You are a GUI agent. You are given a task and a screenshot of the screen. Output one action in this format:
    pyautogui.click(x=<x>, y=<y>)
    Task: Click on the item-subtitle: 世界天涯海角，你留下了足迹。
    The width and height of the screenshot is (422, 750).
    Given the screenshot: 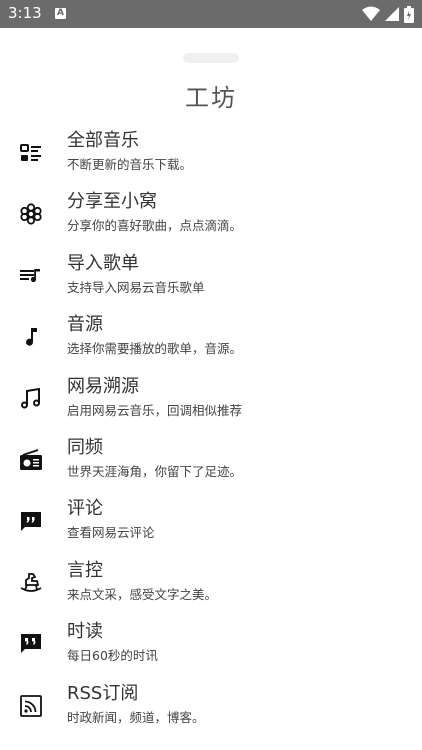 What is the action you would take?
    pyautogui.click(x=155, y=471)
    